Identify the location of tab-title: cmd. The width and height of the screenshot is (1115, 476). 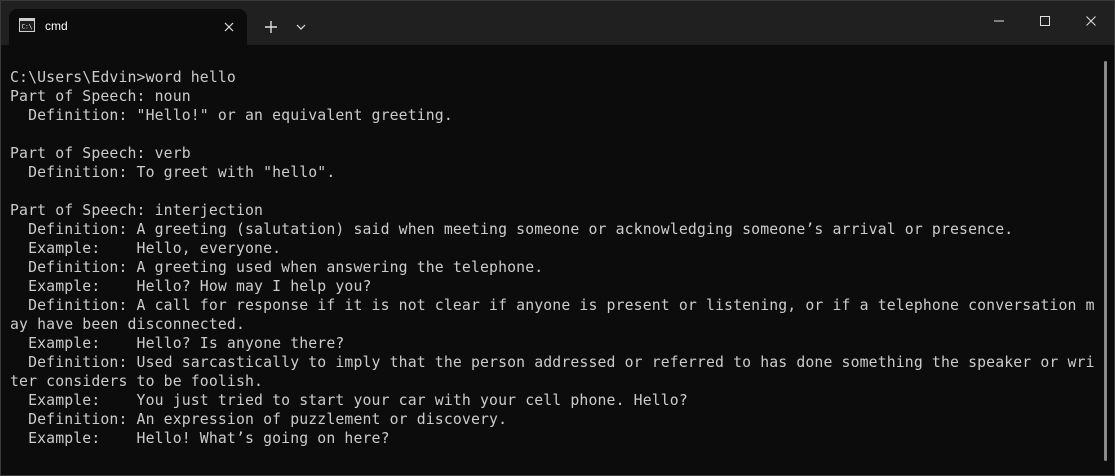
(56, 26).